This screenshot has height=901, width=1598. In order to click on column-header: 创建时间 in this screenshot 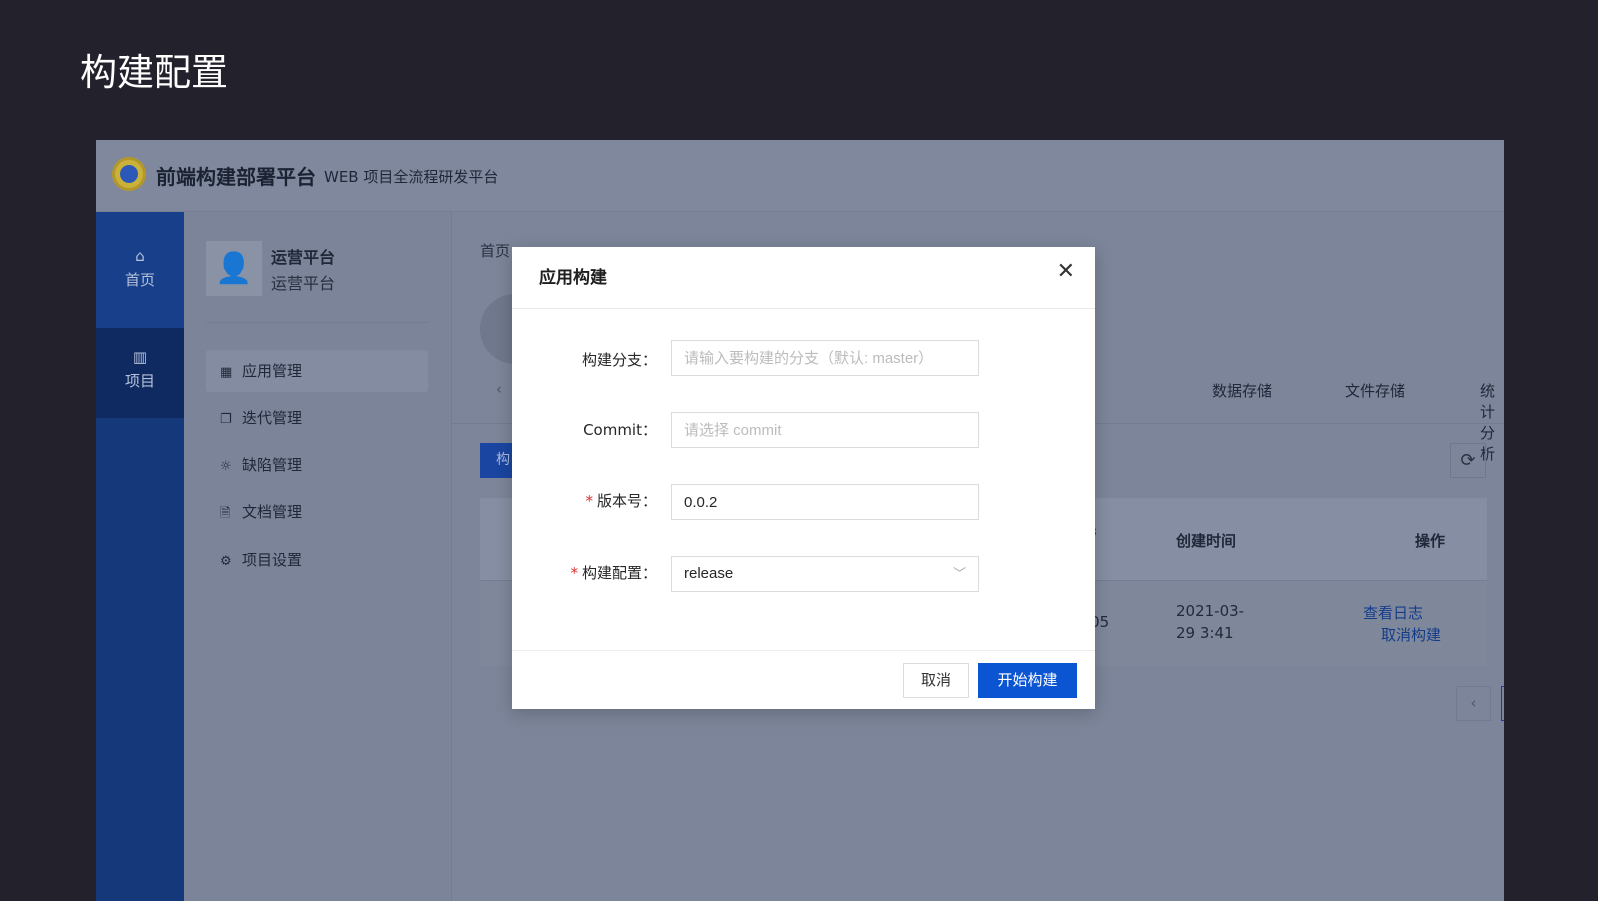, I will do `click(1206, 541)`.